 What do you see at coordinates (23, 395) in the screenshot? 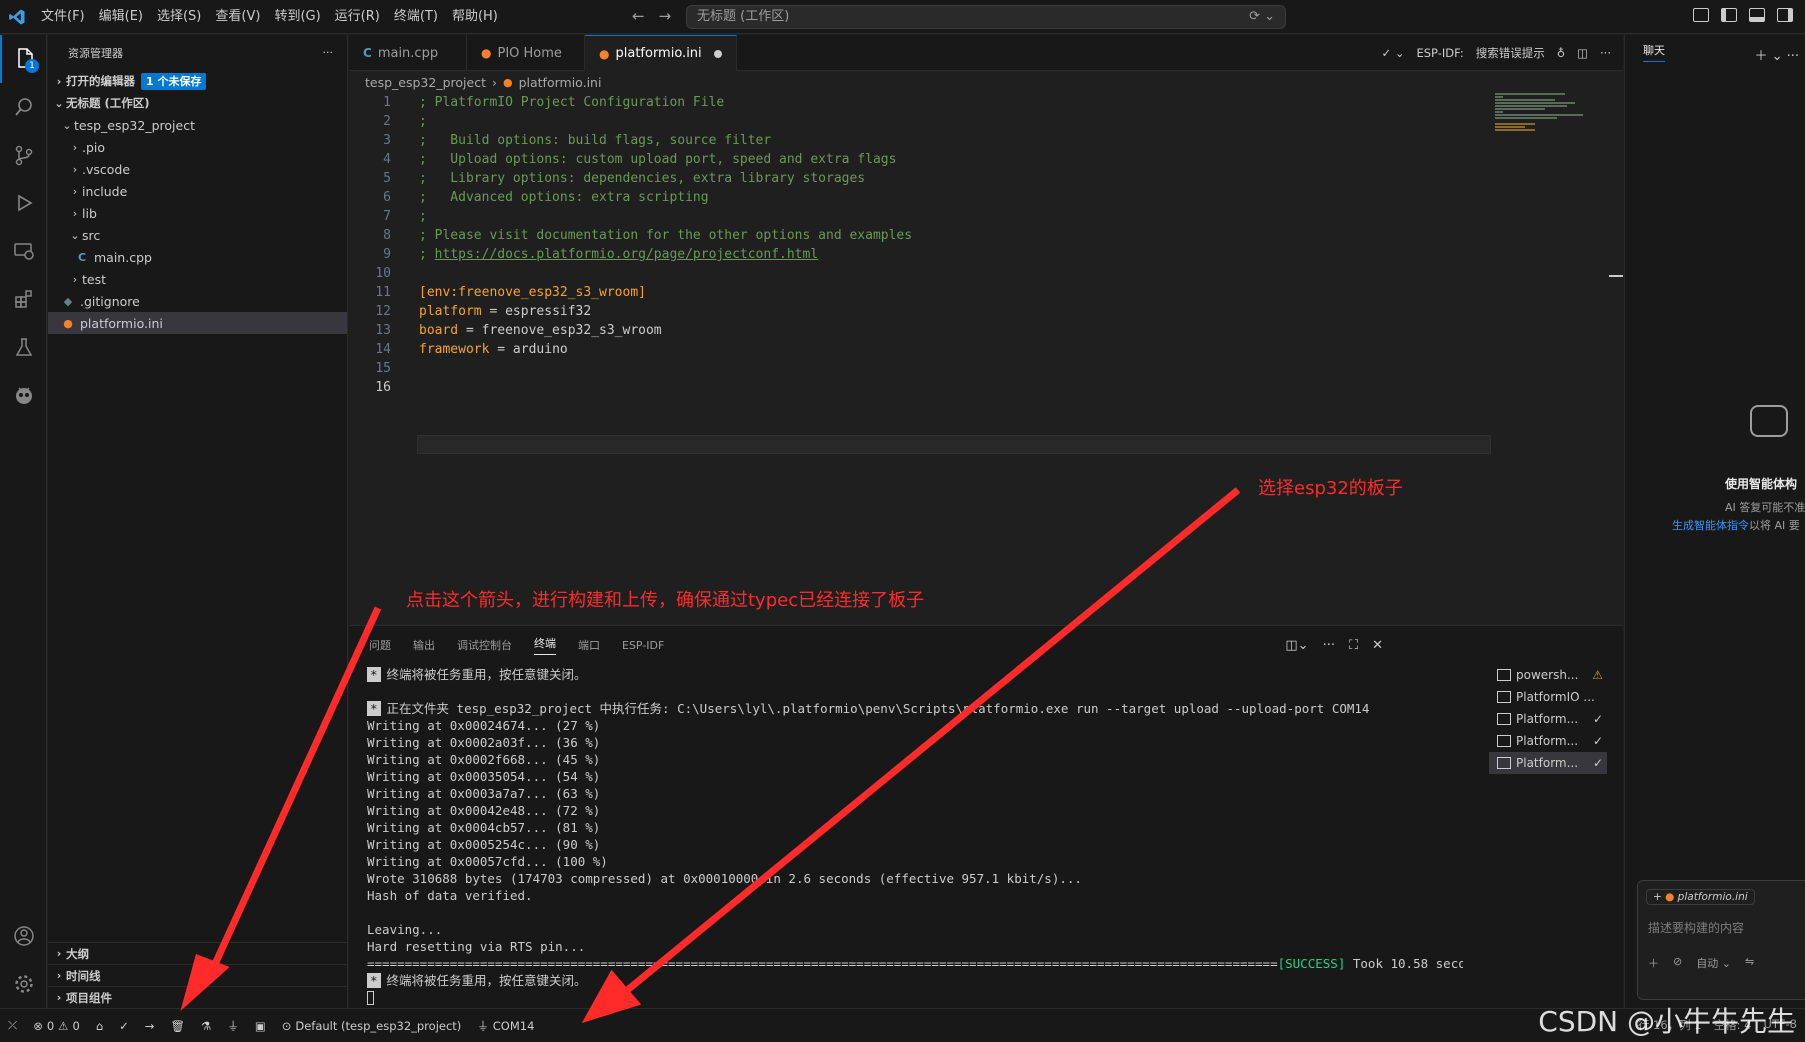
I see `platformio-icon` at bounding box center [23, 395].